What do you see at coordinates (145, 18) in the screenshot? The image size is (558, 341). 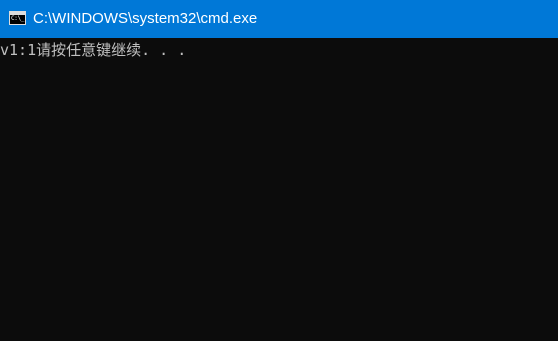 I see `window-title: C:\WINDOWS\system32\cmd.exe` at bounding box center [145, 18].